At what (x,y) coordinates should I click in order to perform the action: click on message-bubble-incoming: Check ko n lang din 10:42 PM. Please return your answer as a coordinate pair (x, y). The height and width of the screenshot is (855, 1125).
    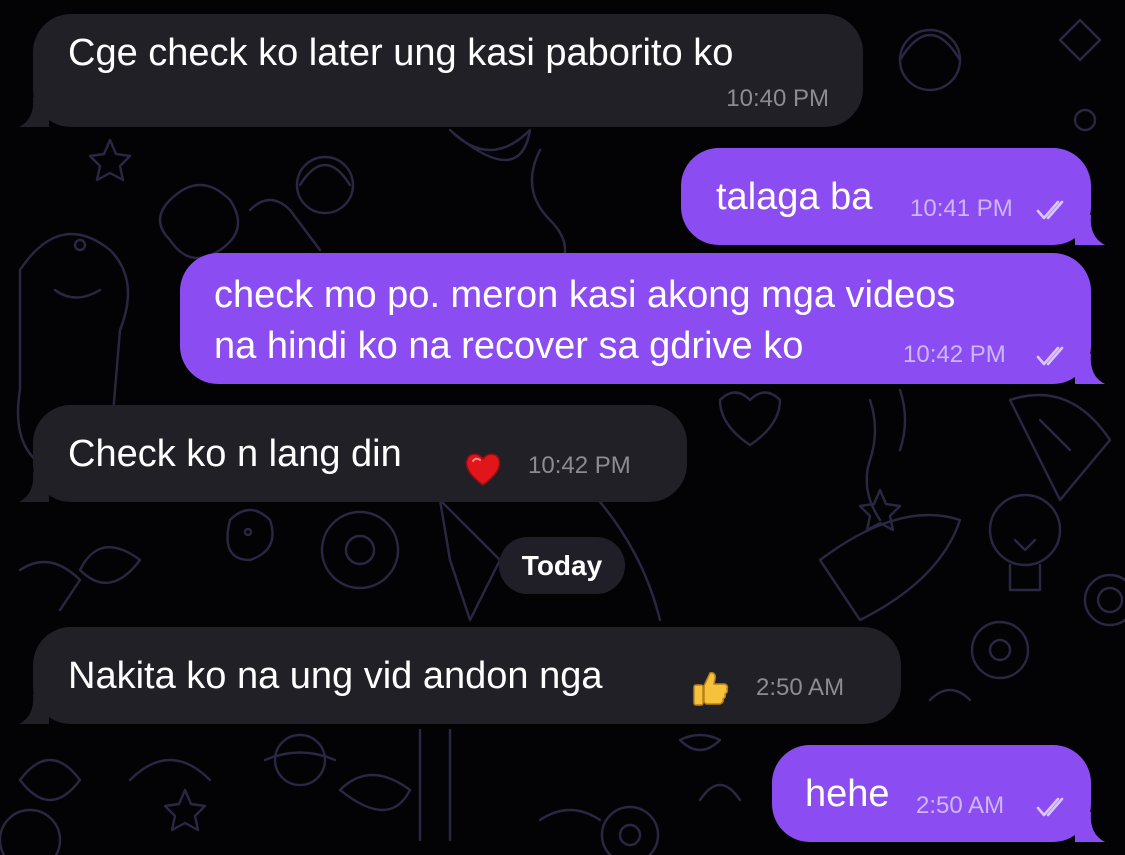
    Looking at the image, I should click on (353, 453).